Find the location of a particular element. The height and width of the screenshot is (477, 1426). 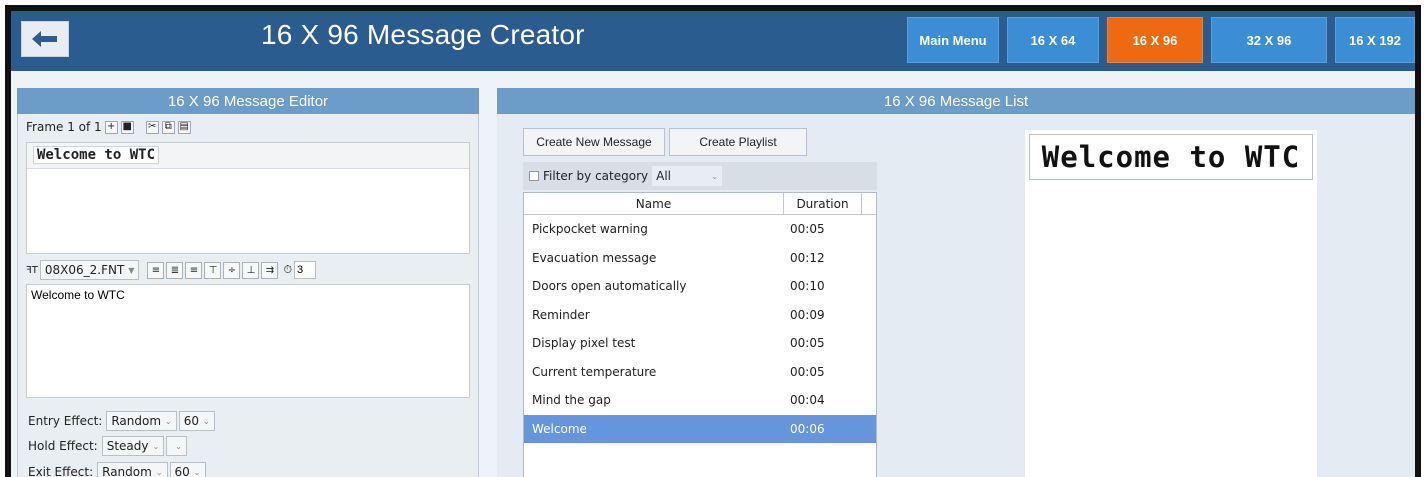

align-middle-icon: ÷ is located at coordinates (232, 270).